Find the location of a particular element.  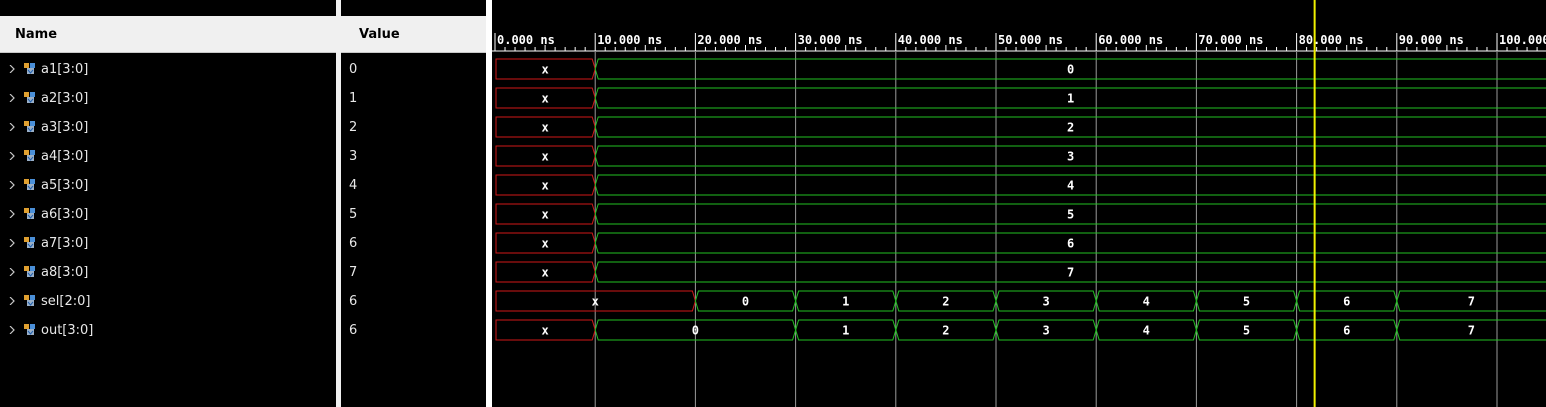

timeline-label: 80.000 ns is located at coordinates (1331, 40).